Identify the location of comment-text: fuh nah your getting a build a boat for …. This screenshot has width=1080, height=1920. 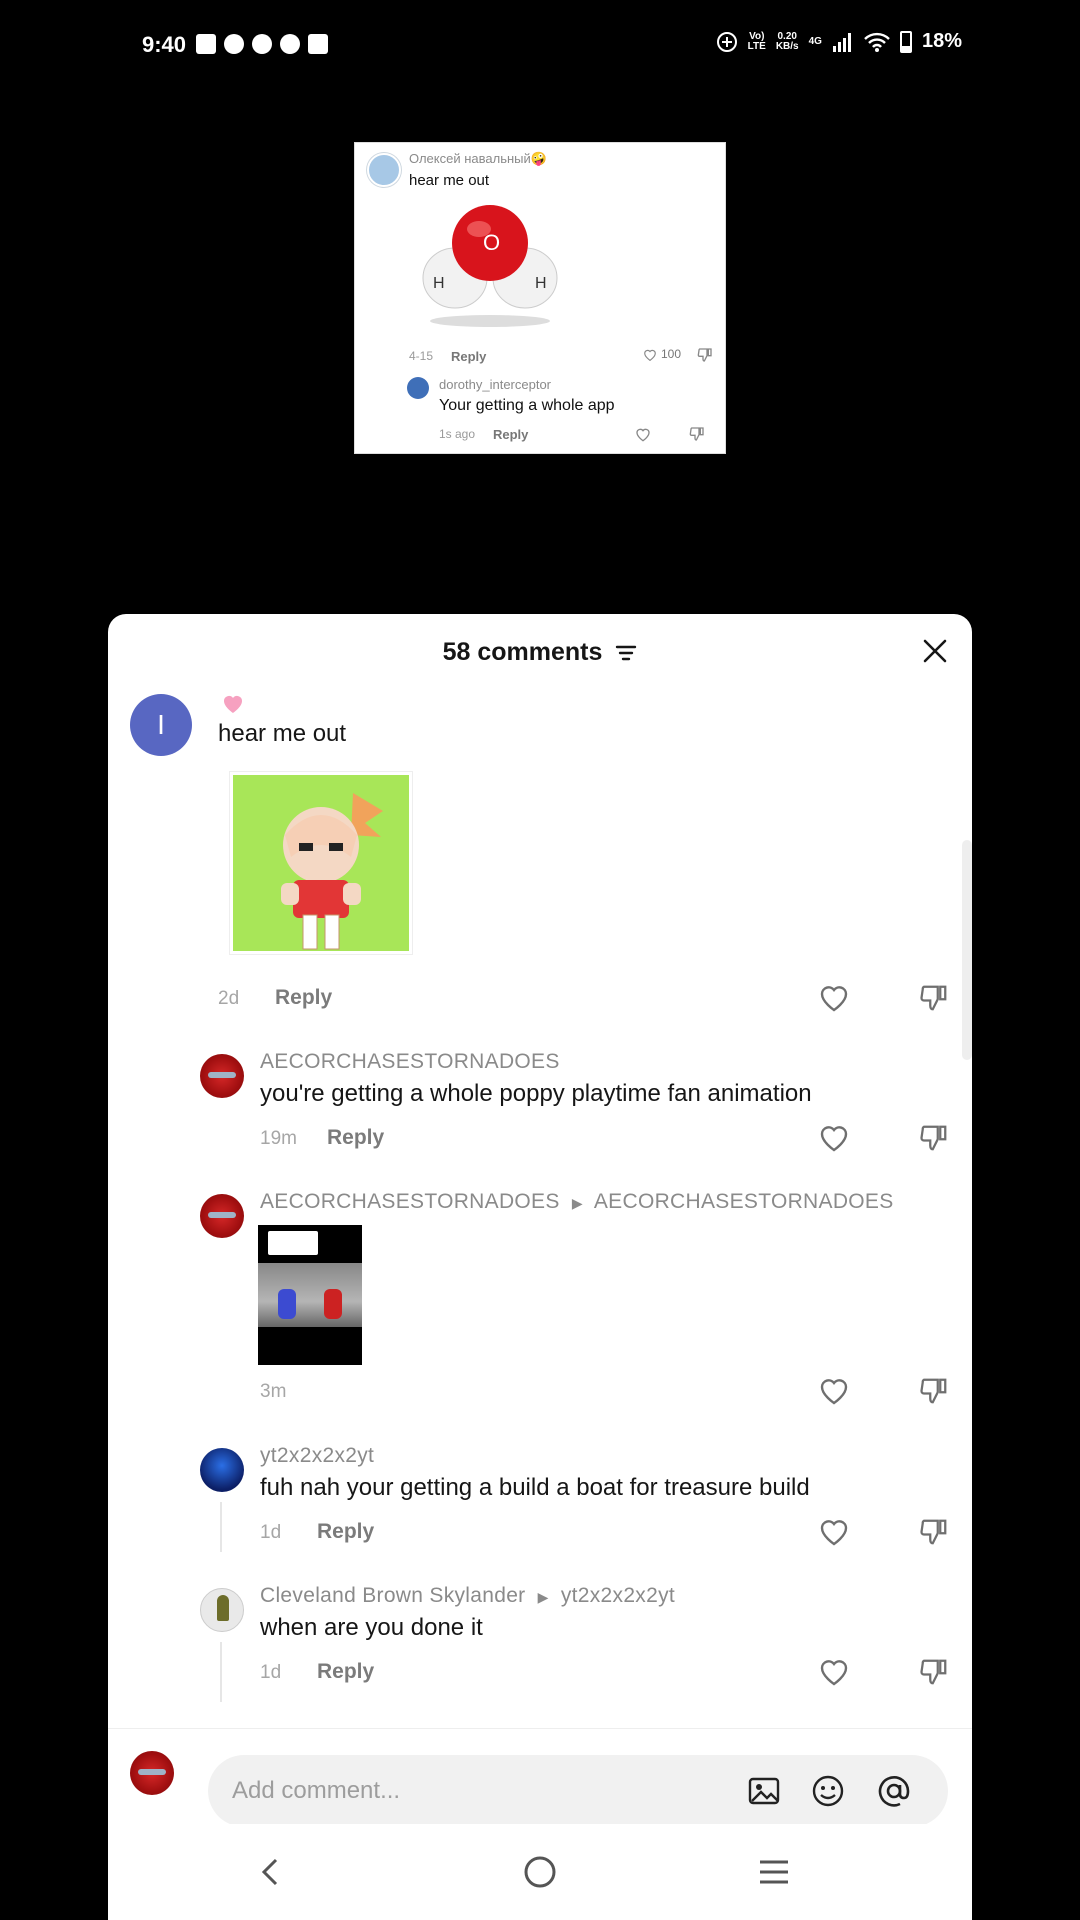
(535, 1487).